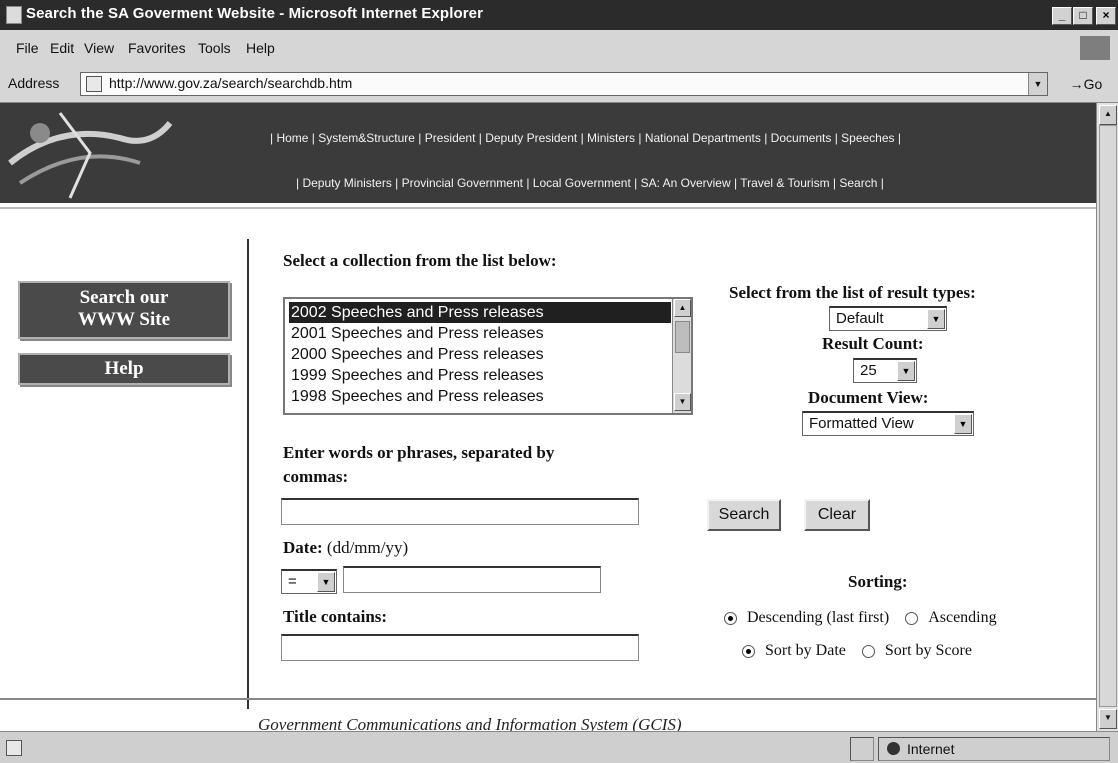 Image resolution: width=1118 pixels, height=763 pixels. Describe the element at coordinates (857, 651) in the screenshot. I see `sortby-options: Sort by Date Sort by Score` at that location.